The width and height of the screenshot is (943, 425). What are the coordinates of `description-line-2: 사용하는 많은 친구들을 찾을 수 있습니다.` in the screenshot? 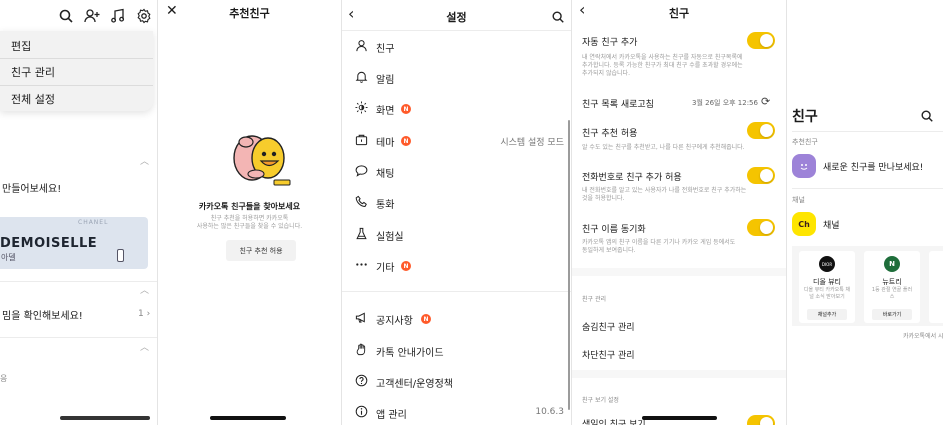 It's located at (249, 226).